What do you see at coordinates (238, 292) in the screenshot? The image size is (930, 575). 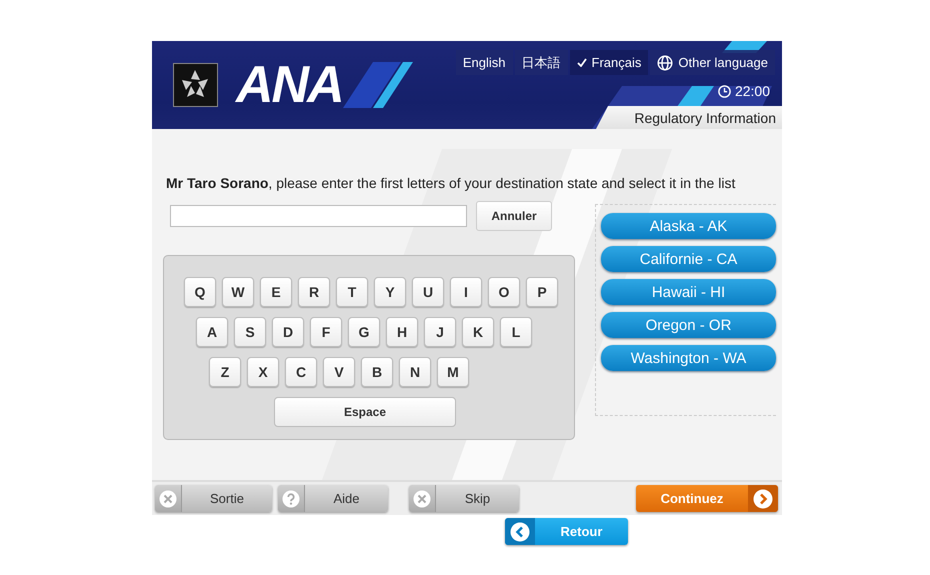 I see `keyboard-key: W` at bounding box center [238, 292].